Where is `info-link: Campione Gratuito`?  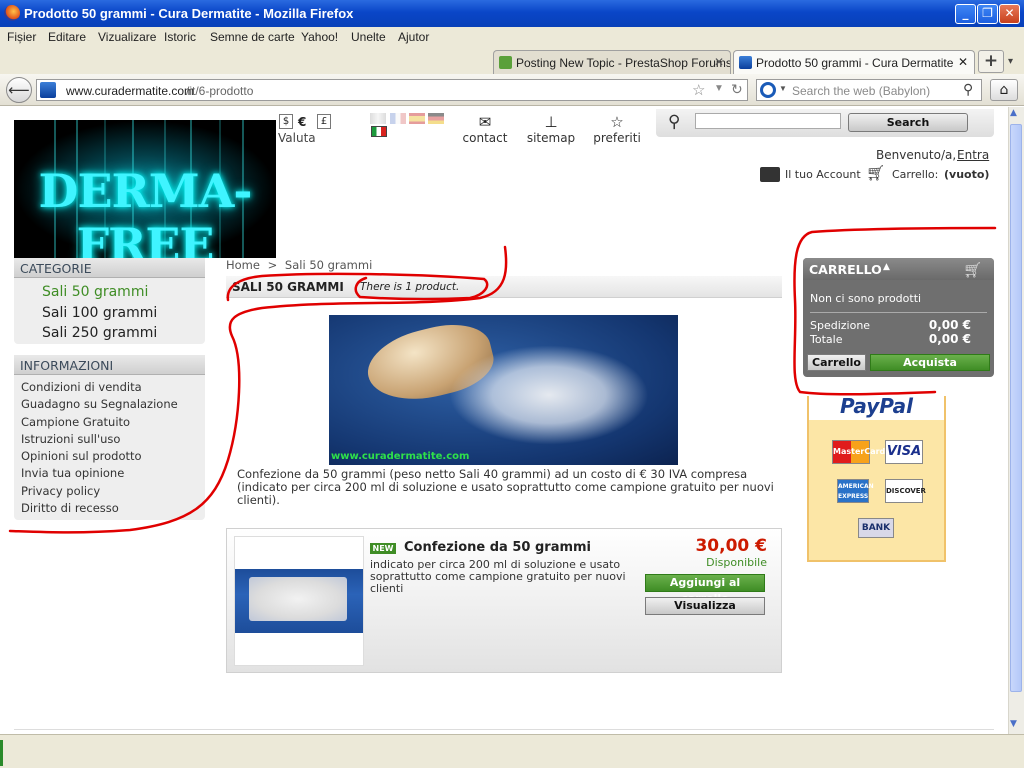 info-link: Campione Gratuito is located at coordinates (113, 422).